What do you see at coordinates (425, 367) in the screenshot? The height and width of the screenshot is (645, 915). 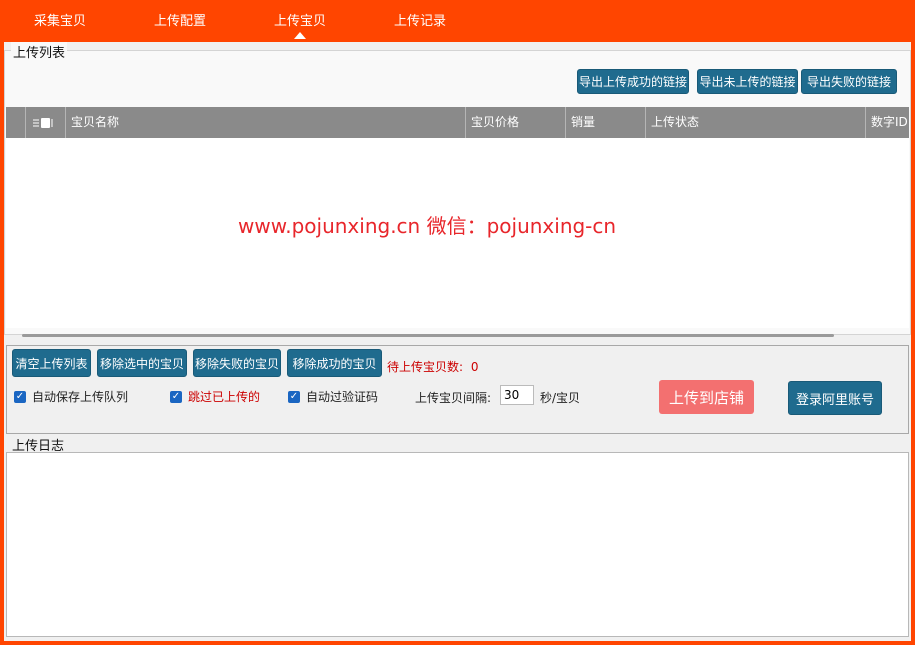 I see `pending-count-label: 待上传宝贝数:` at bounding box center [425, 367].